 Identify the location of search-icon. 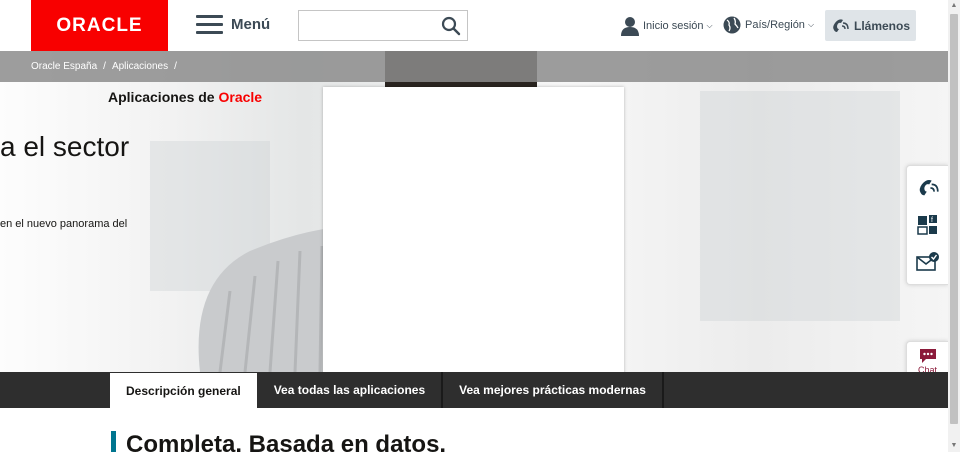
(451, 26).